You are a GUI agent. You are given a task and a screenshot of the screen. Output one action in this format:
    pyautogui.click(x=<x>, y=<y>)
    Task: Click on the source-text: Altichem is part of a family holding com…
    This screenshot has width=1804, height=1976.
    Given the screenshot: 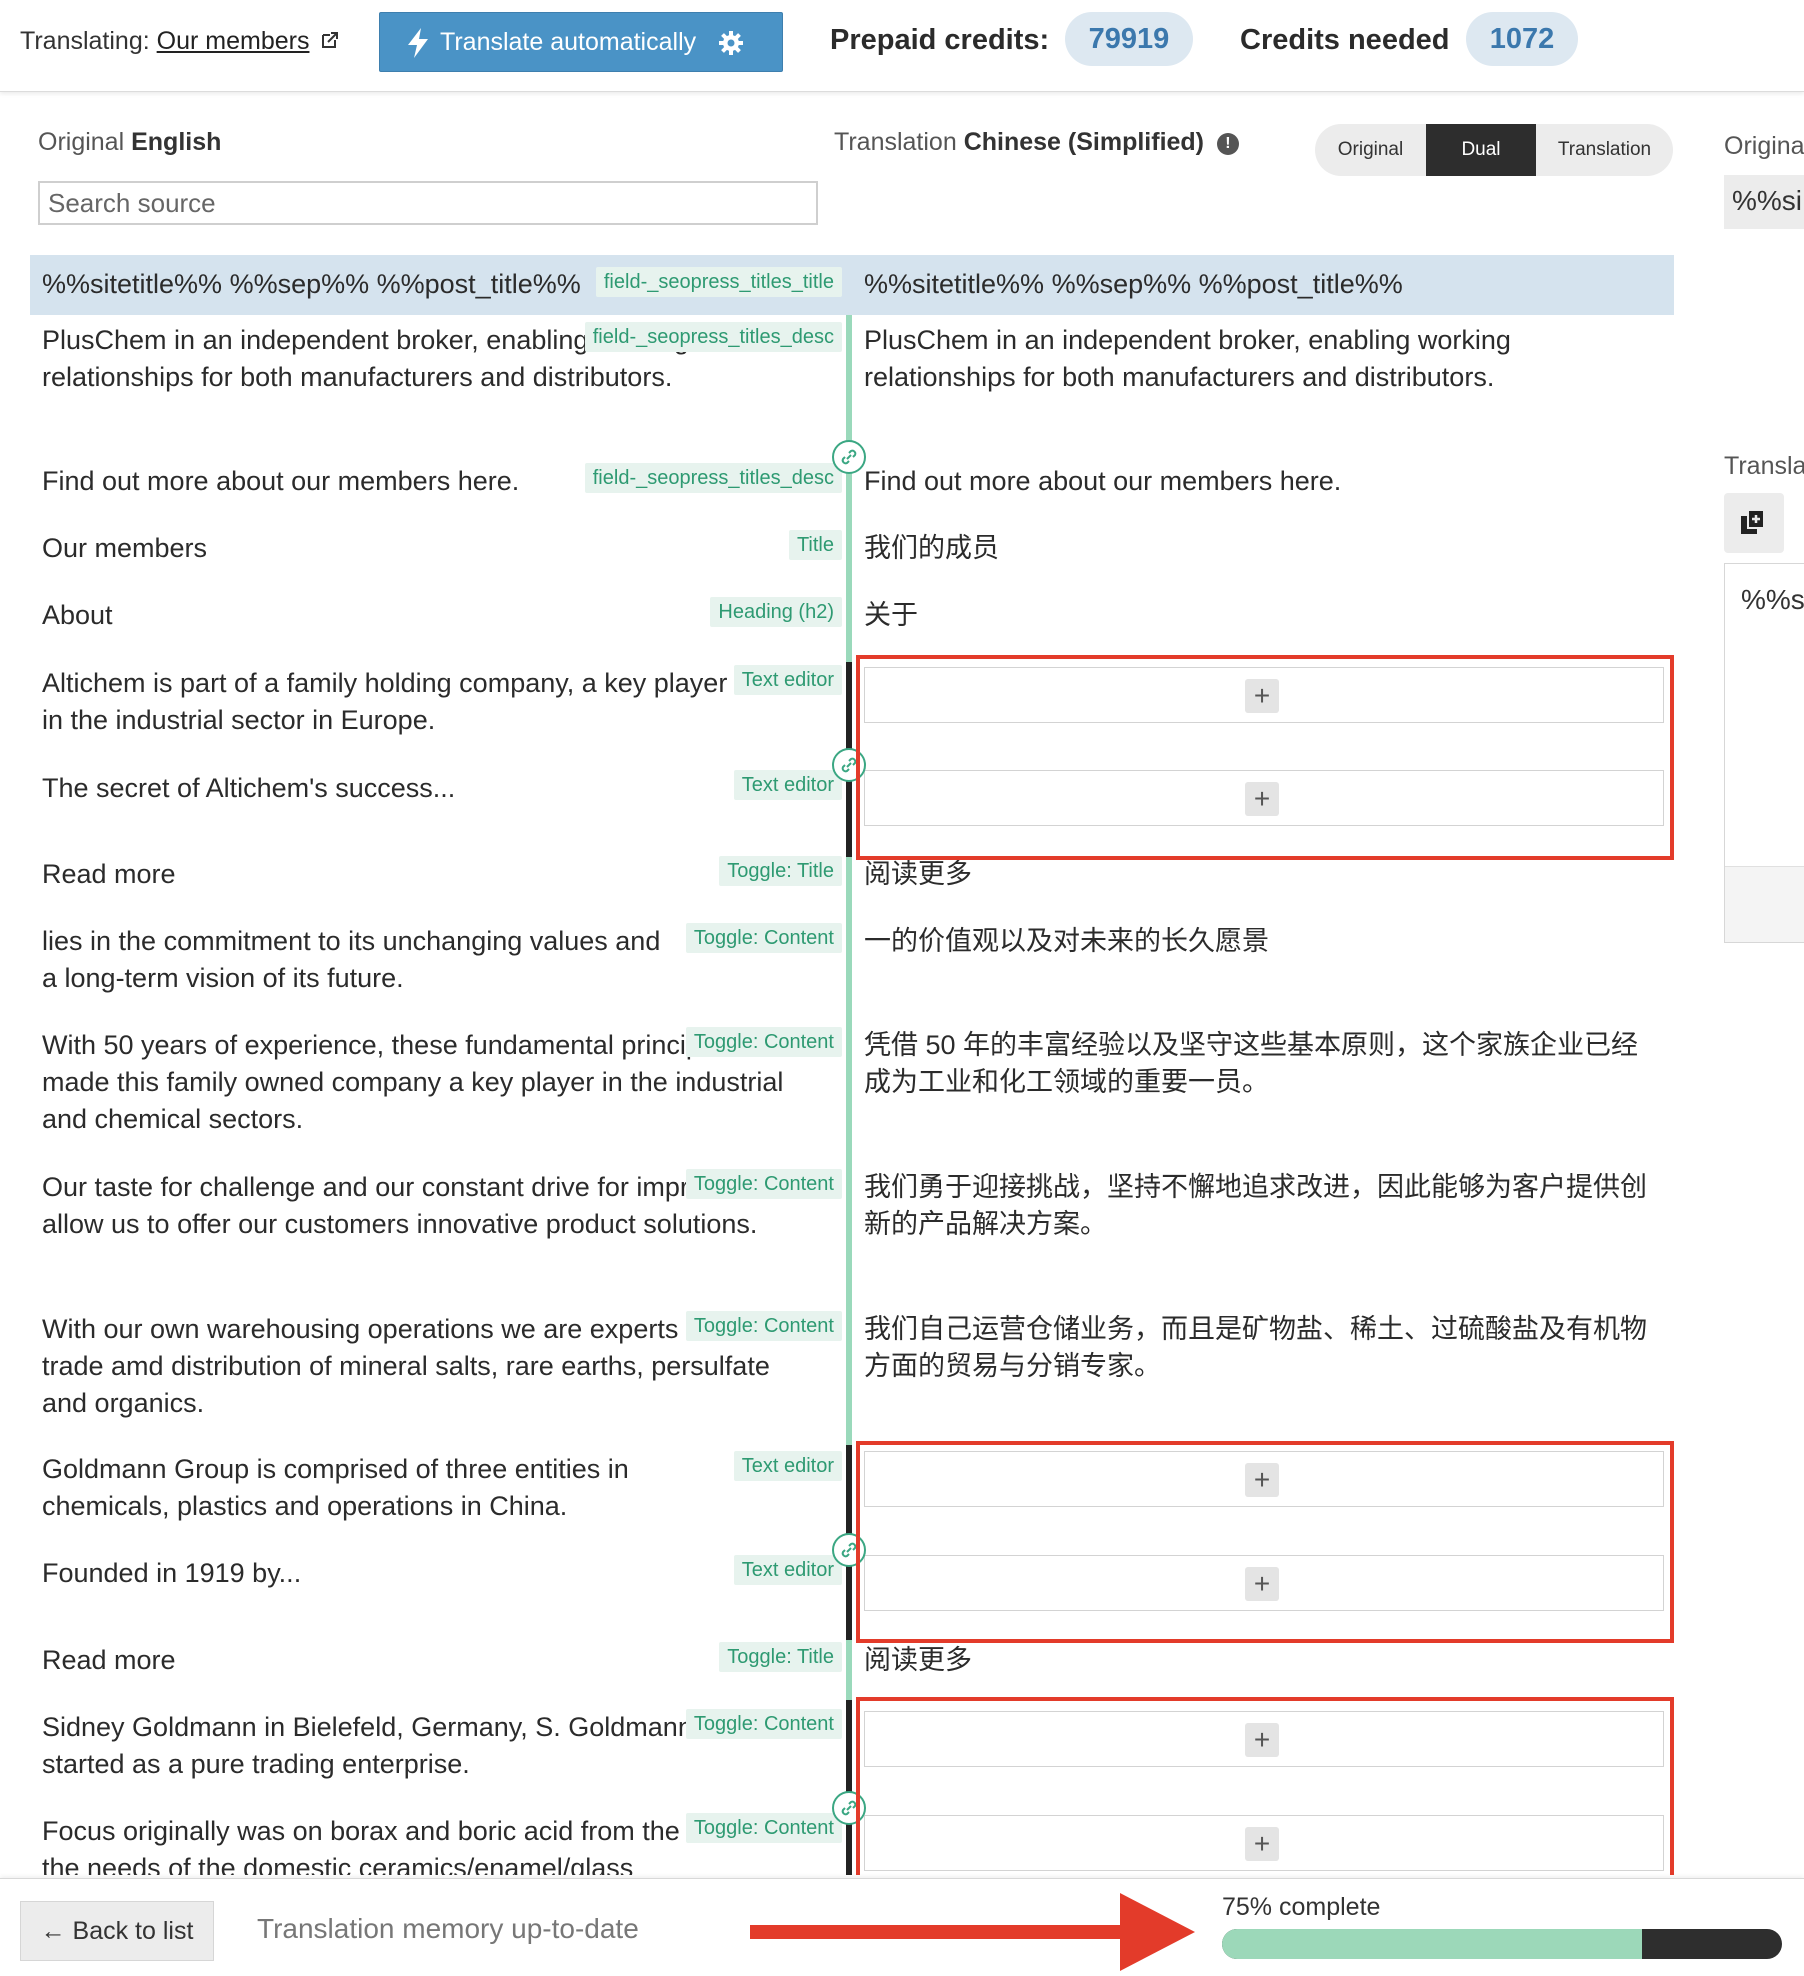 What is the action you would take?
    pyautogui.click(x=385, y=701)
    